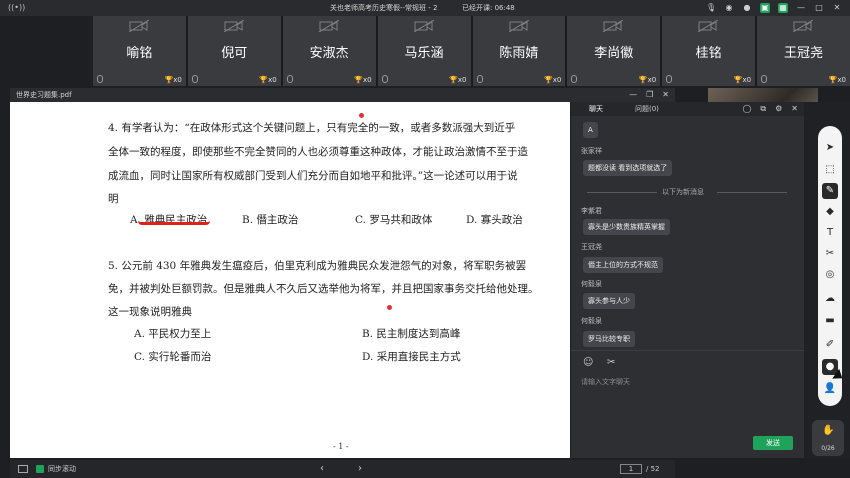 The image size is (850, 478). Describe the element at coordinates (596, 109) in the screenshot. I see `tab-chat: 聊天` at that location.